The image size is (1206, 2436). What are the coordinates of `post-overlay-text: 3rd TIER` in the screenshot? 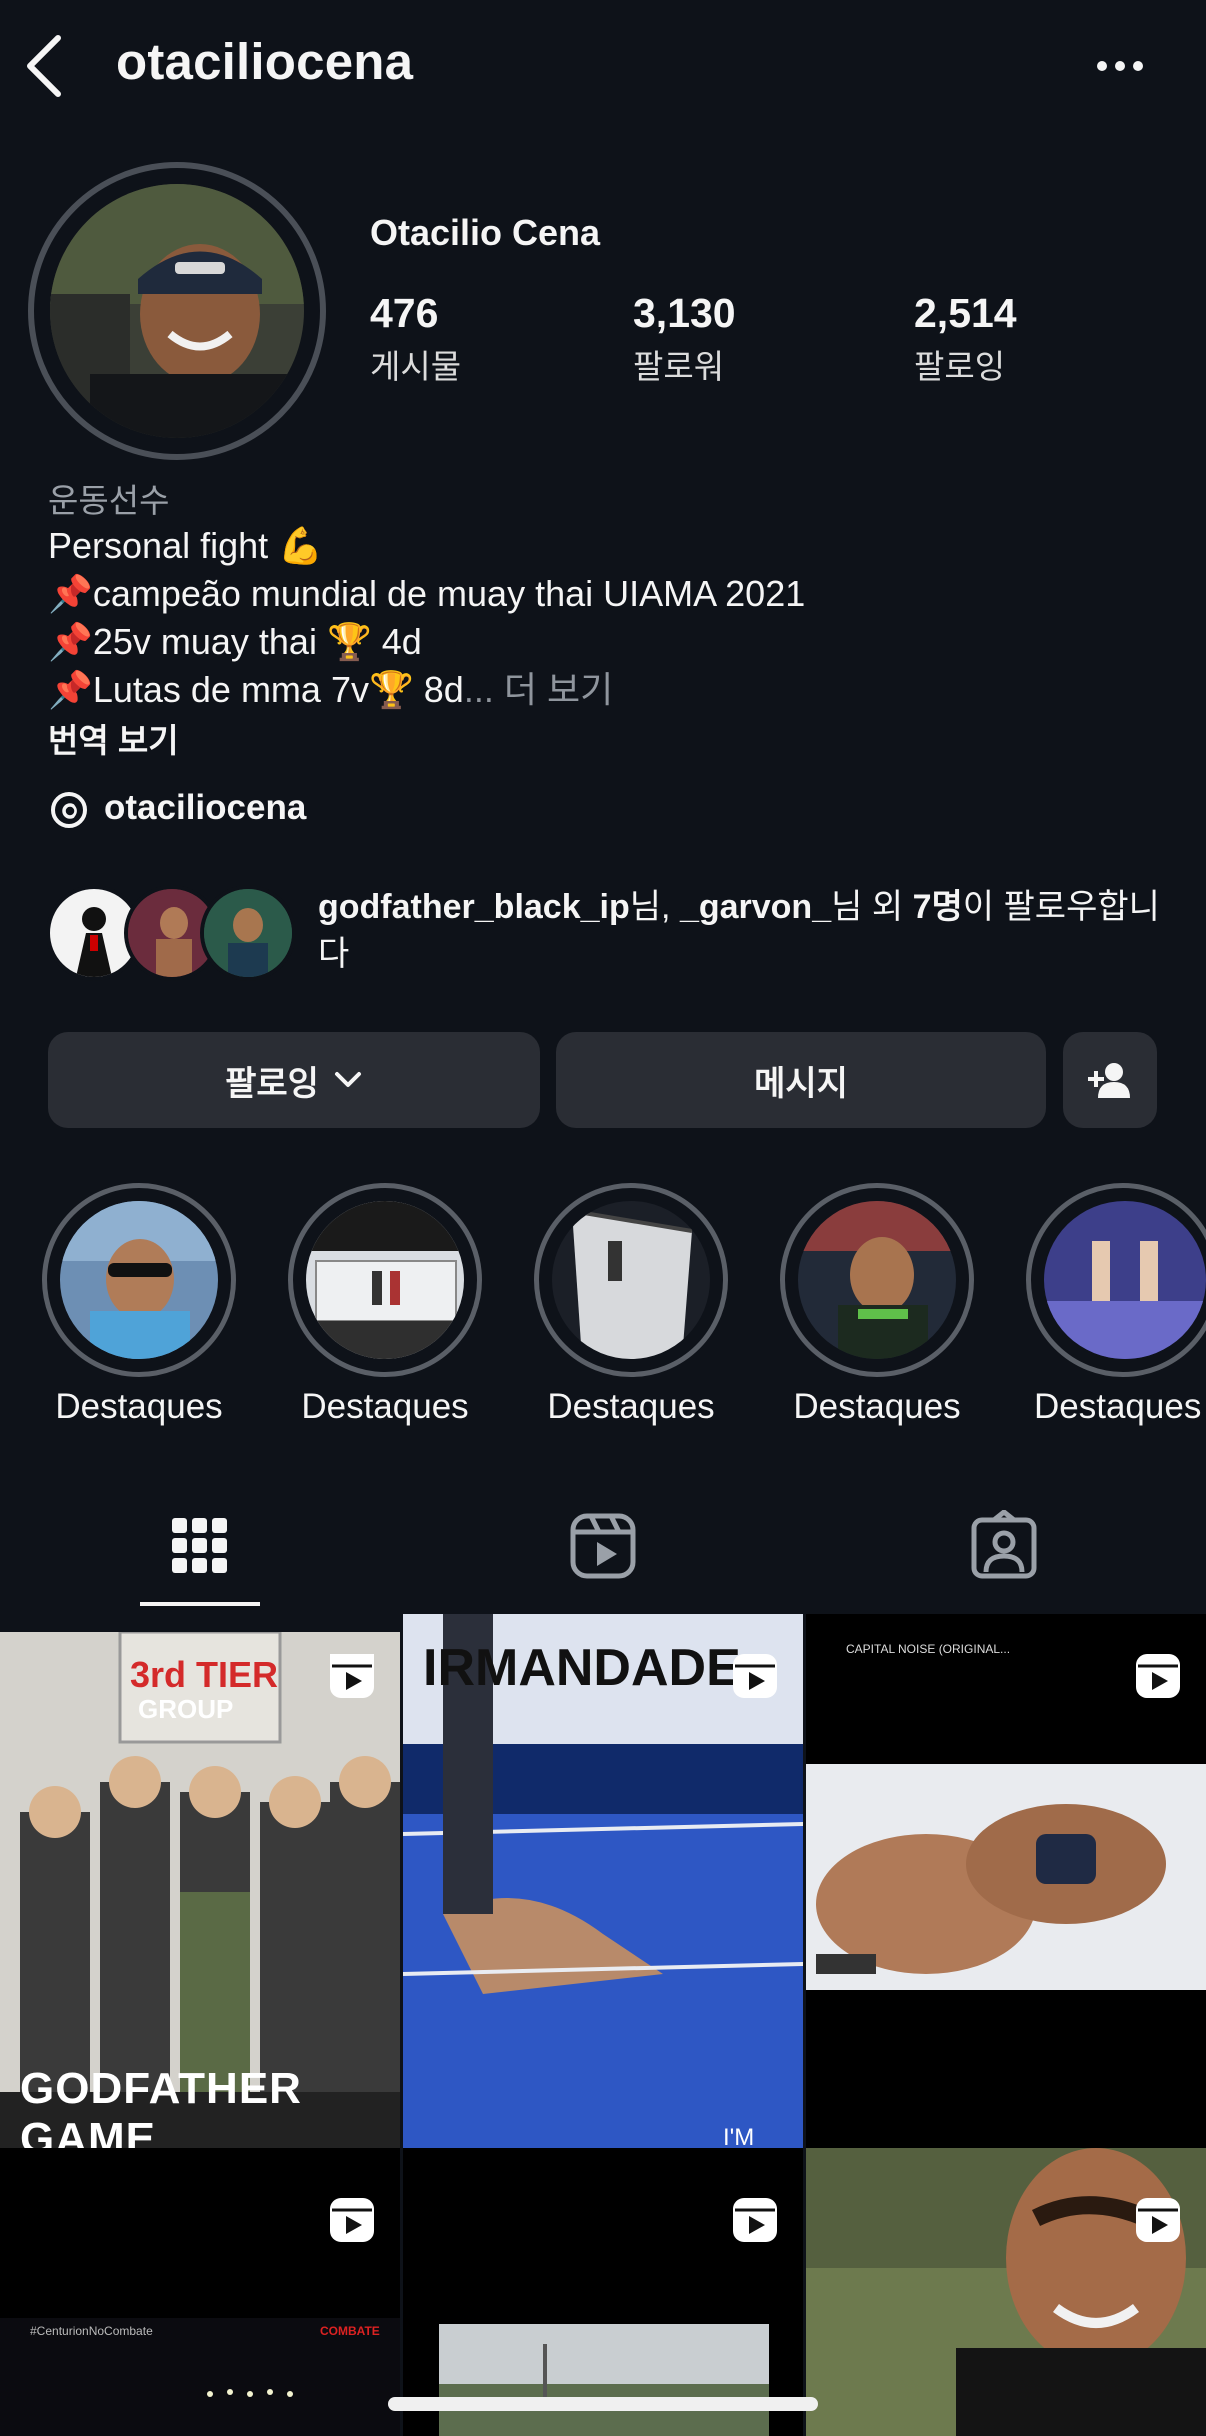 It's located at (204, 1674).